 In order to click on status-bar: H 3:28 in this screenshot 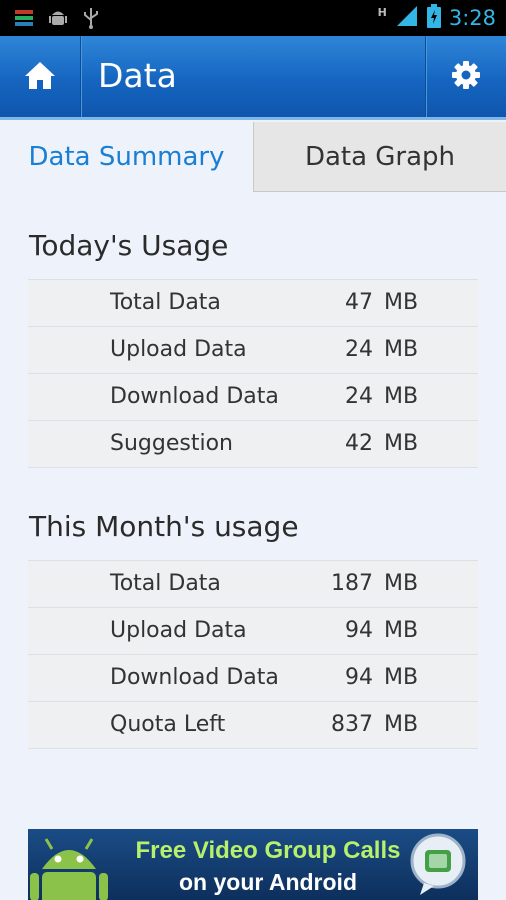, I will do `click(253, 18)`.